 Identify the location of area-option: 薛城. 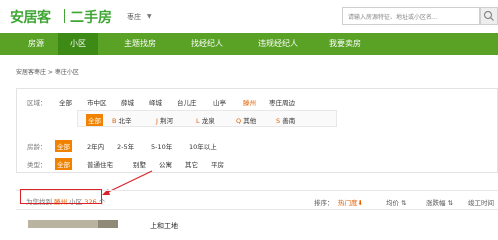
(127, 102).